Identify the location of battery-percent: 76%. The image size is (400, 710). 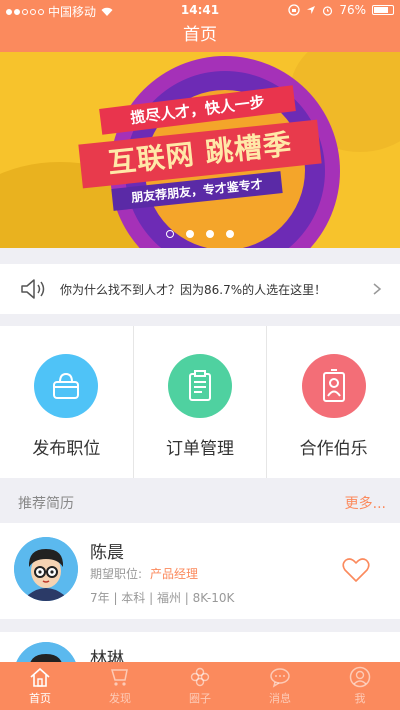
(352, 10).